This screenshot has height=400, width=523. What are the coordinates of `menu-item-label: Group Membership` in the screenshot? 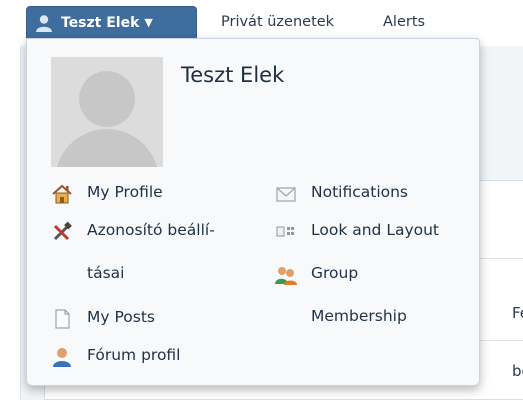 It's located at (359, 294).